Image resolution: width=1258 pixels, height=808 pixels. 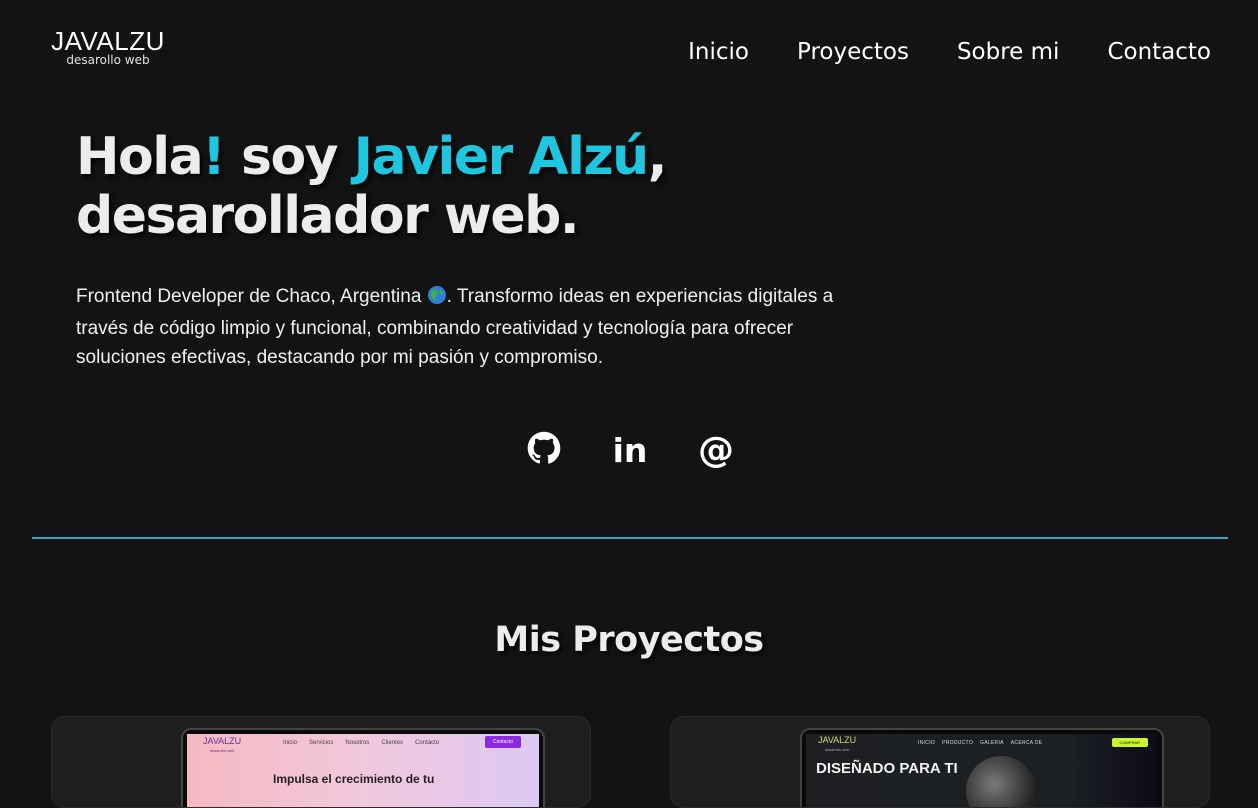 What do you see at coordinates (1159, 52) in the screenshot?
I see `nav-link-contacto: Contacto` at bounding box center [1159, 52].